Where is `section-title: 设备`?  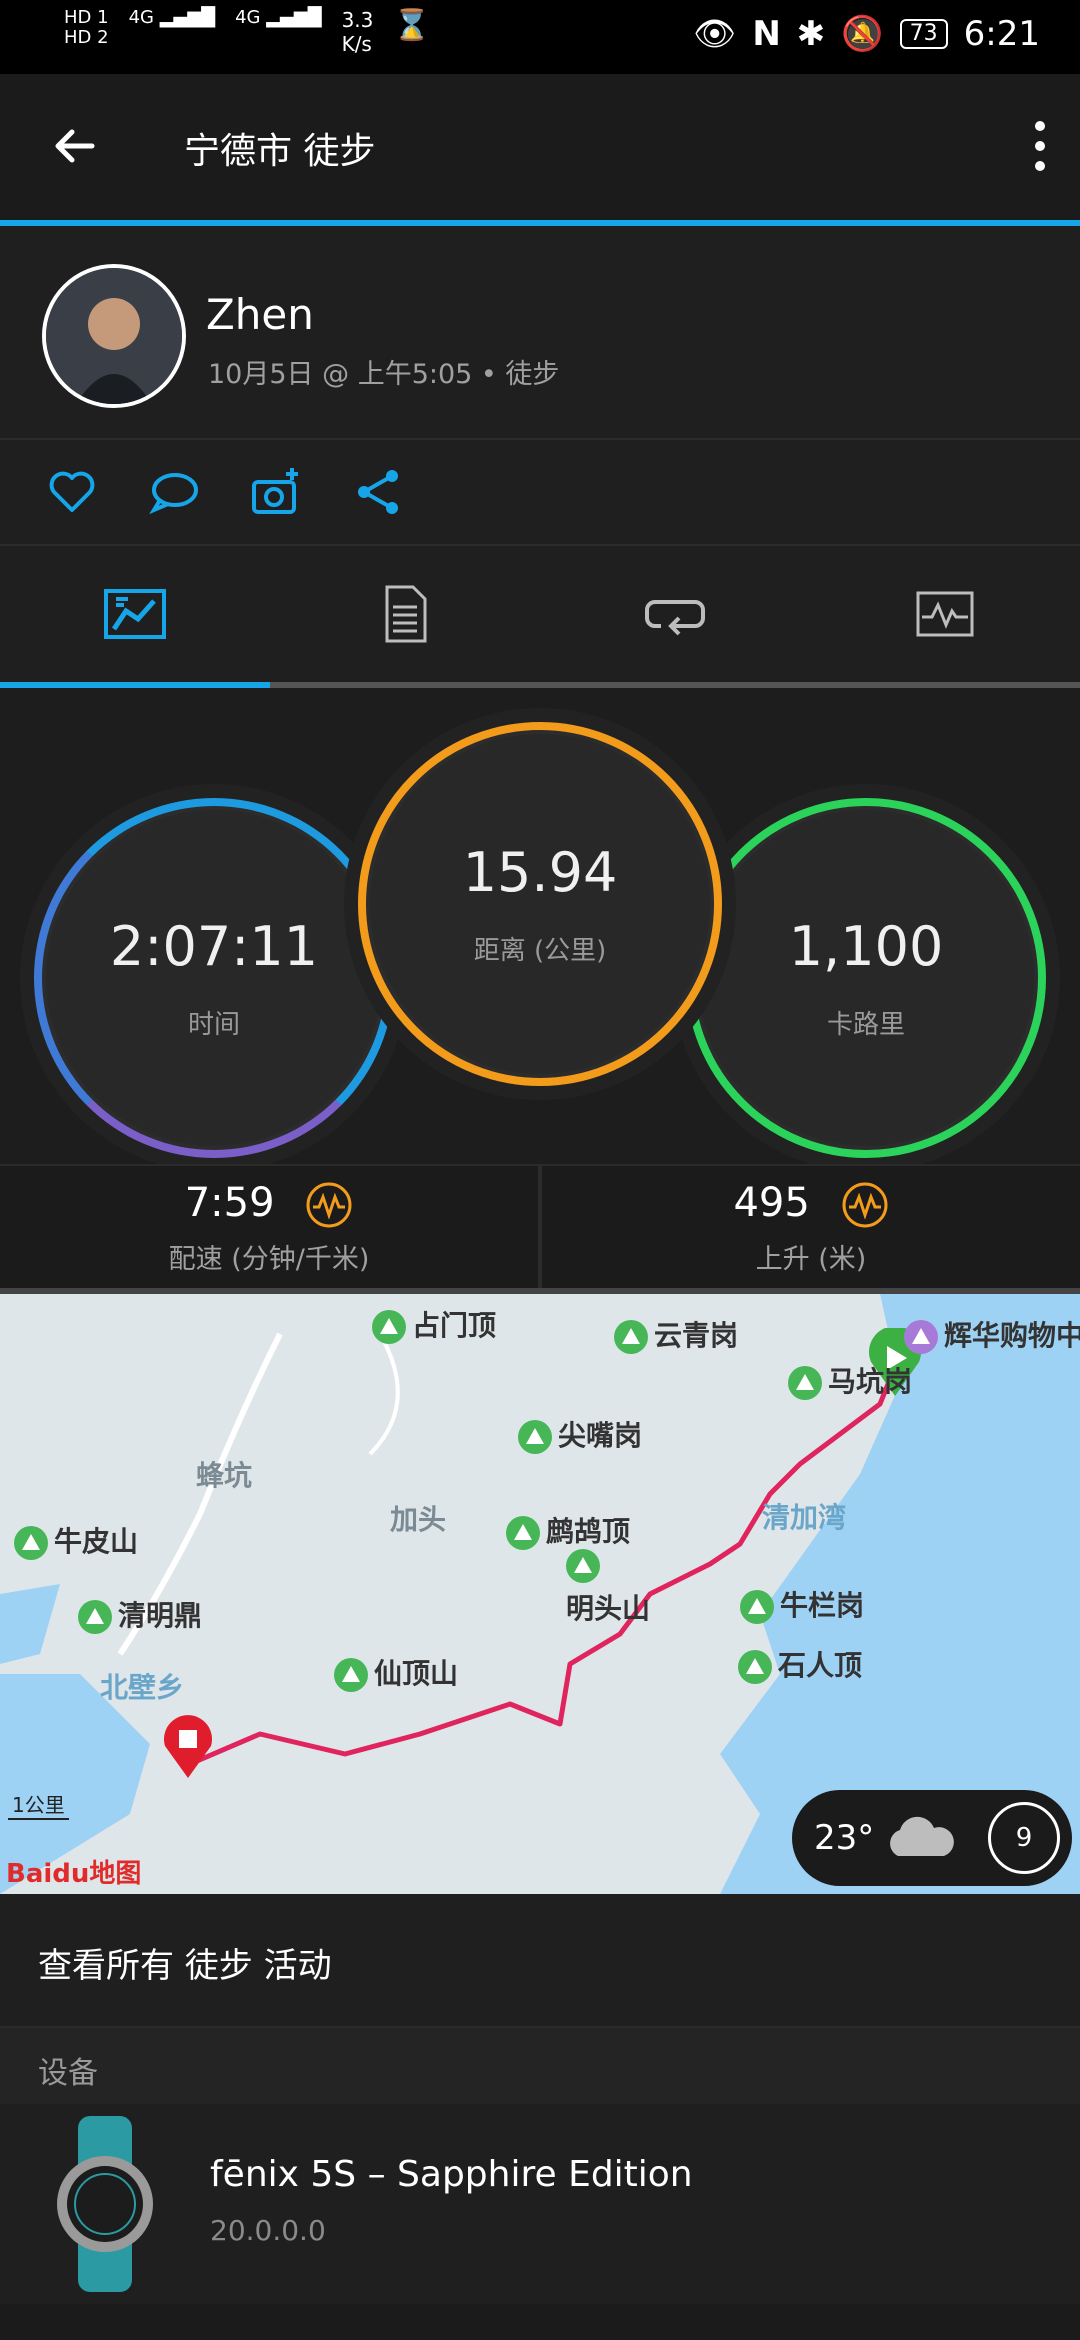 section-title: 设备 is located at coordinates (68, 2073).